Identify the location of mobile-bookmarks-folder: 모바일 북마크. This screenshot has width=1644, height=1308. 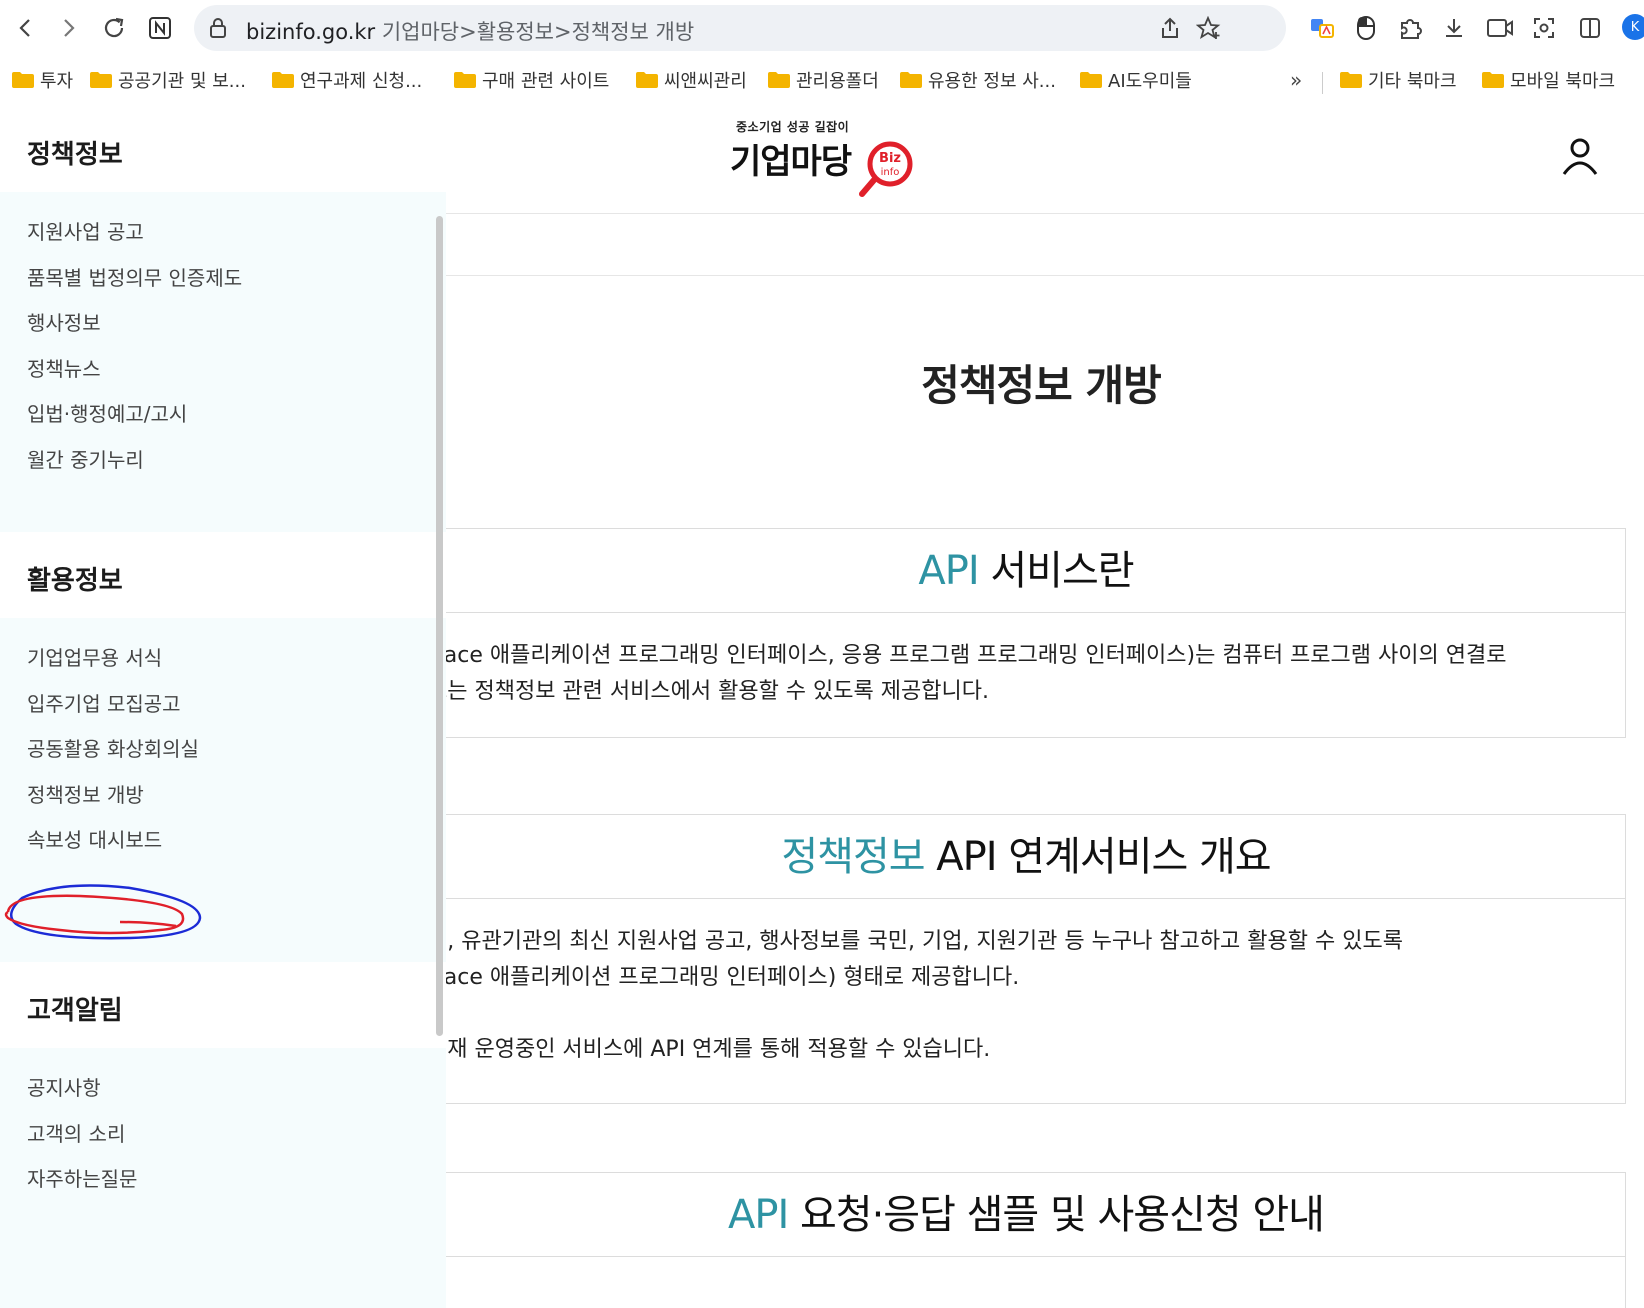
(1548, 80).